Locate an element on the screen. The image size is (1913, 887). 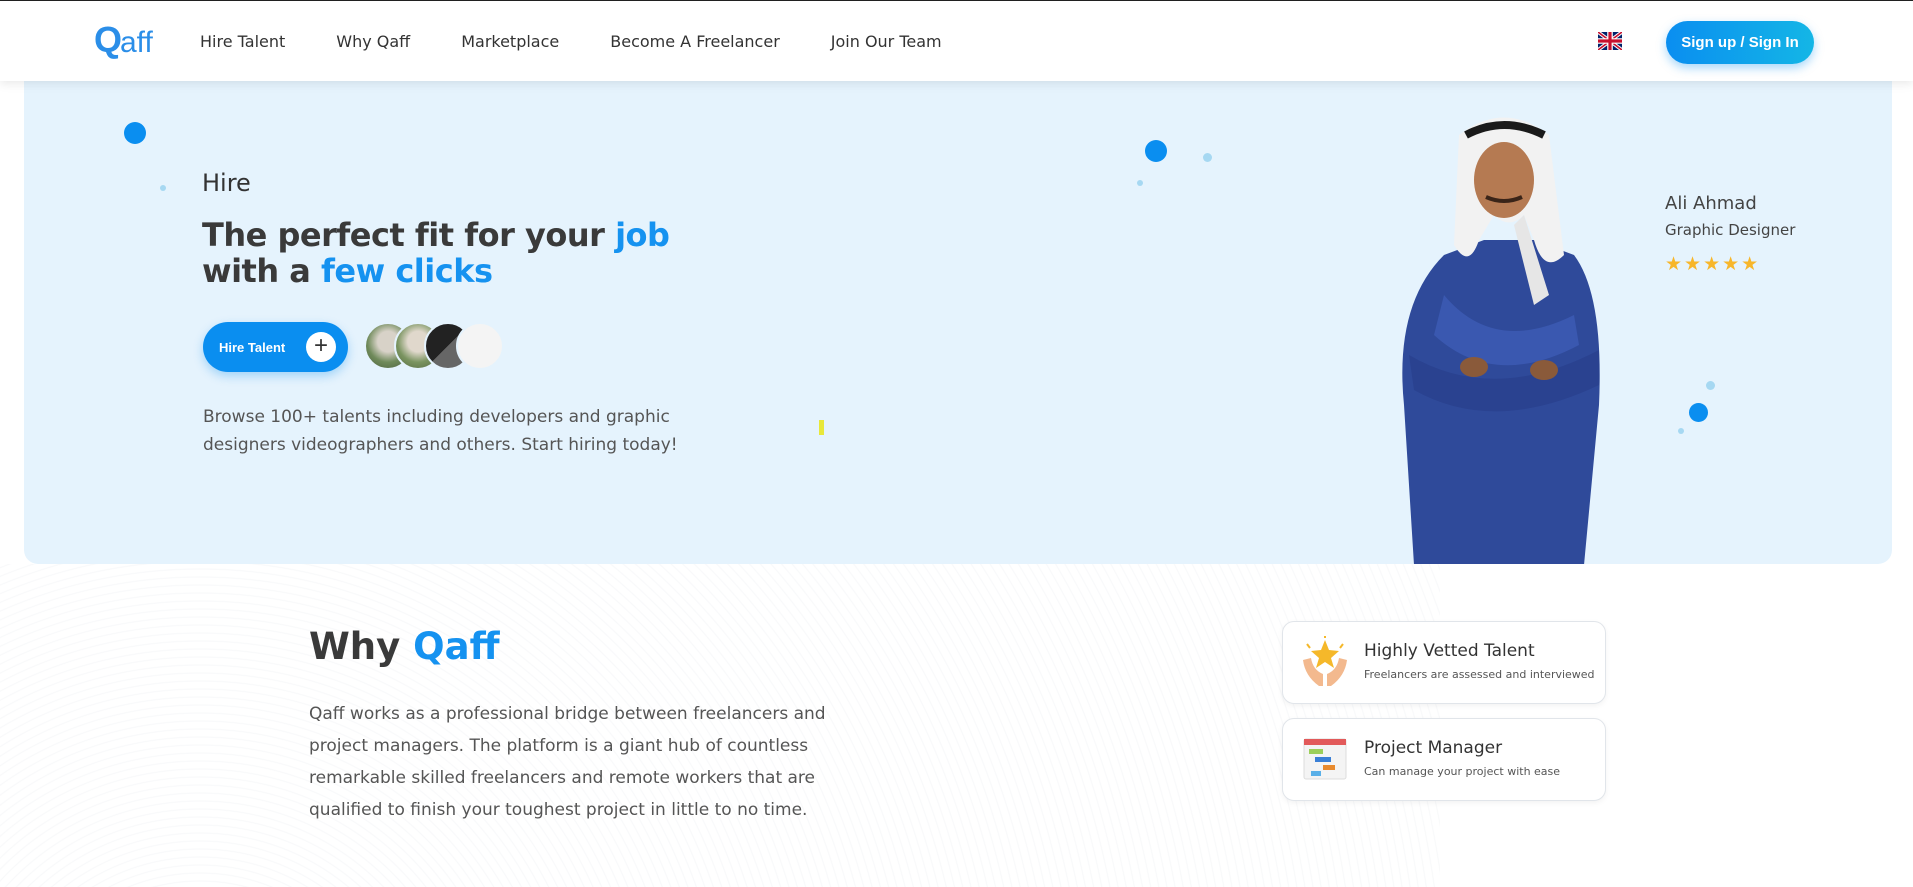
nav-become-freelancer: Become A Freelancer is located at coordinates (695, 41).